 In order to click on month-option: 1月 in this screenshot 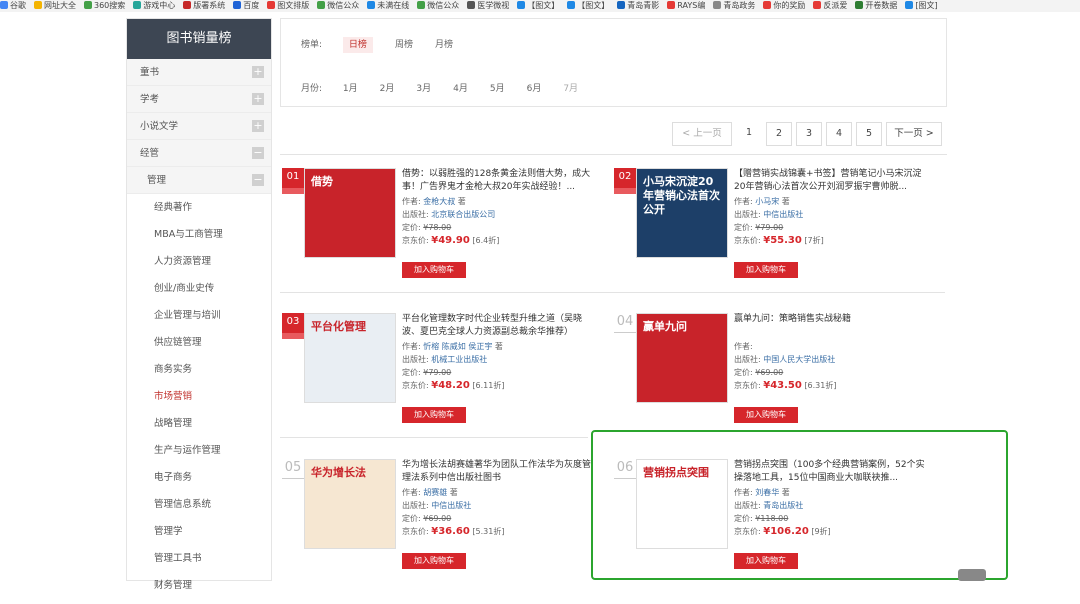, I will do `click(350, 89)`.